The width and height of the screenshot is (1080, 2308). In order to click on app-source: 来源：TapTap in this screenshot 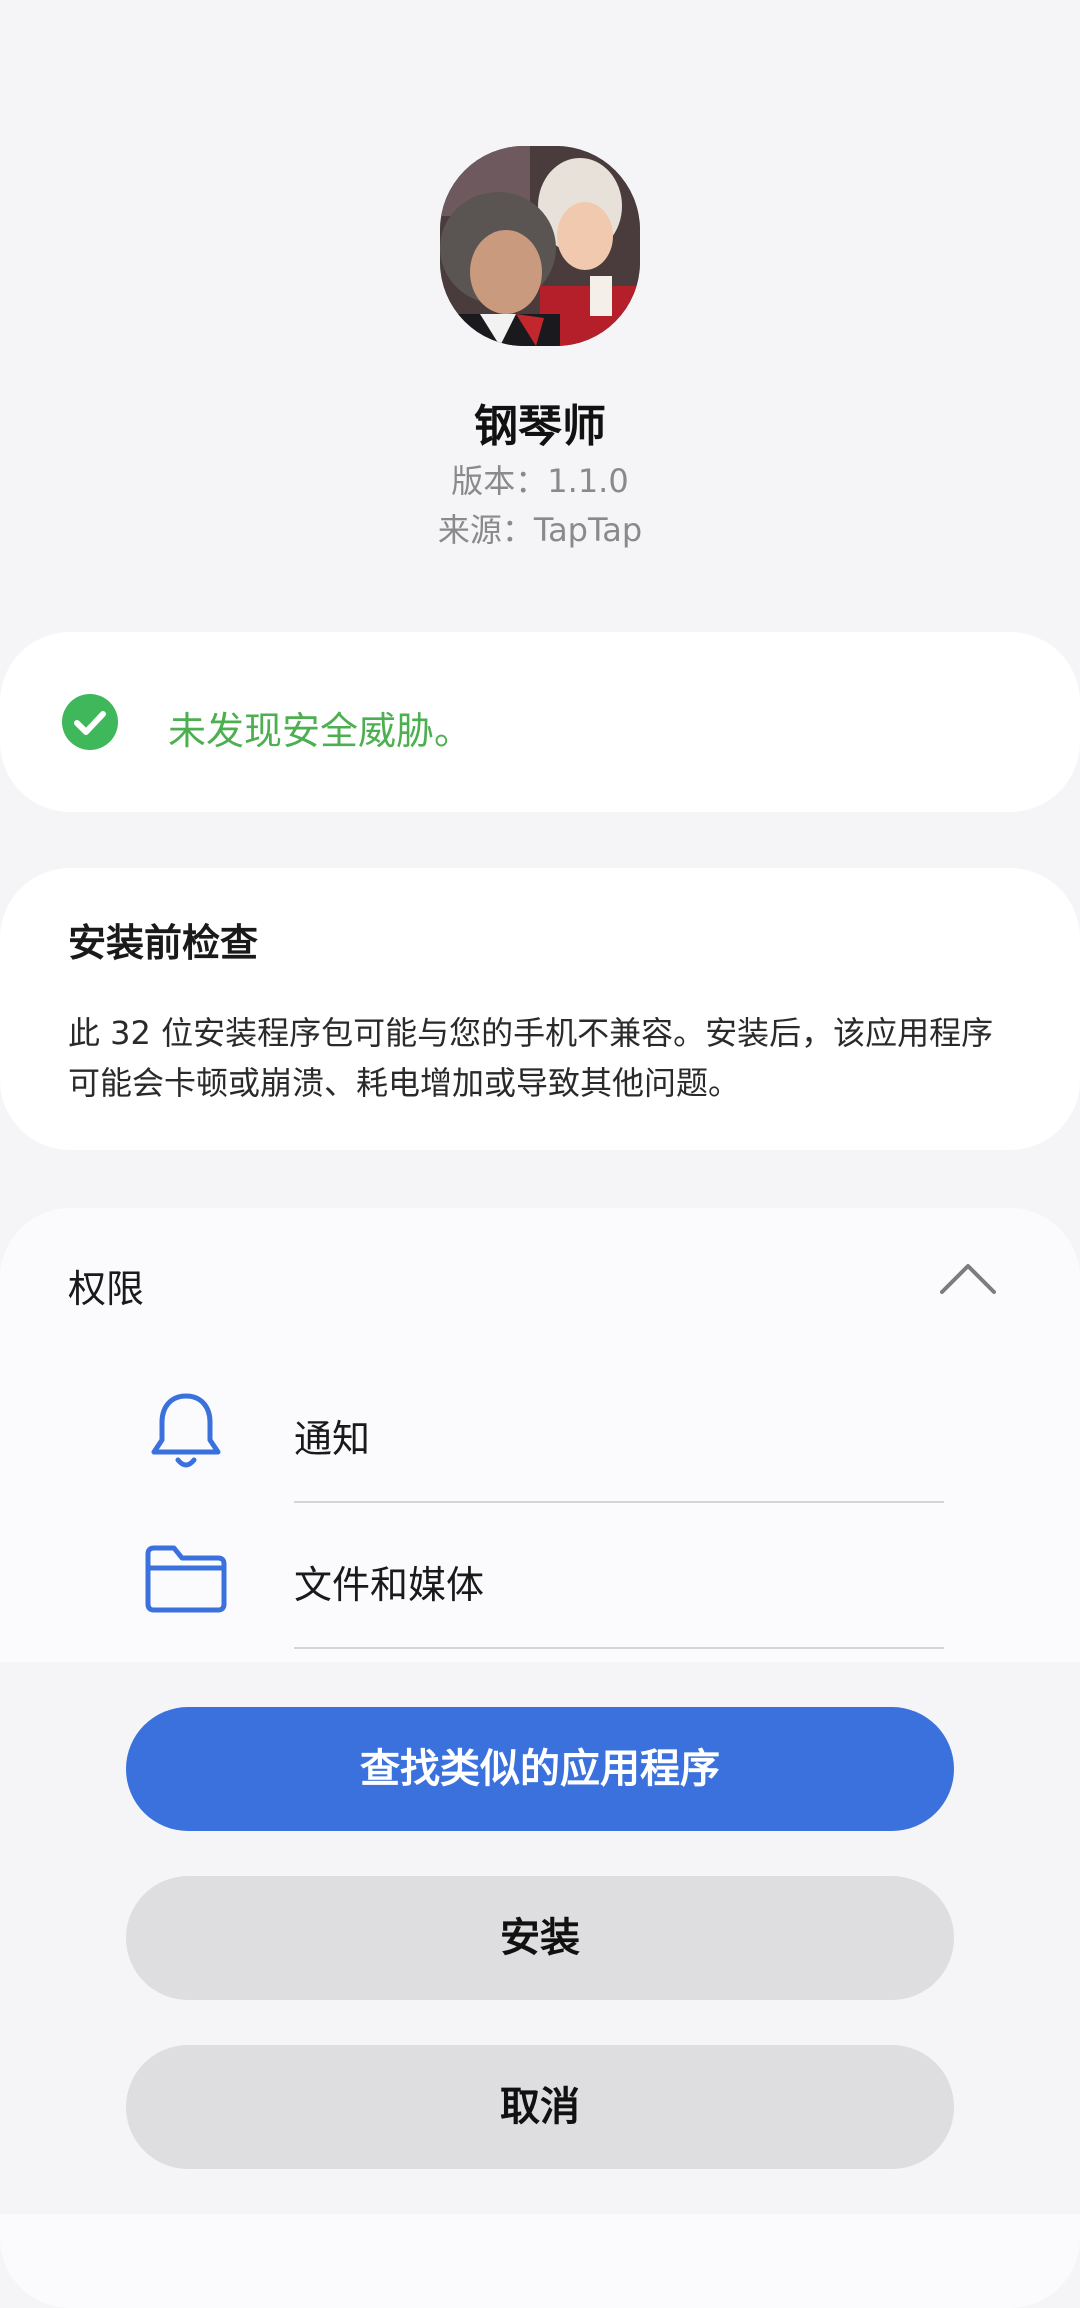, I will do `click(540, 530)`.